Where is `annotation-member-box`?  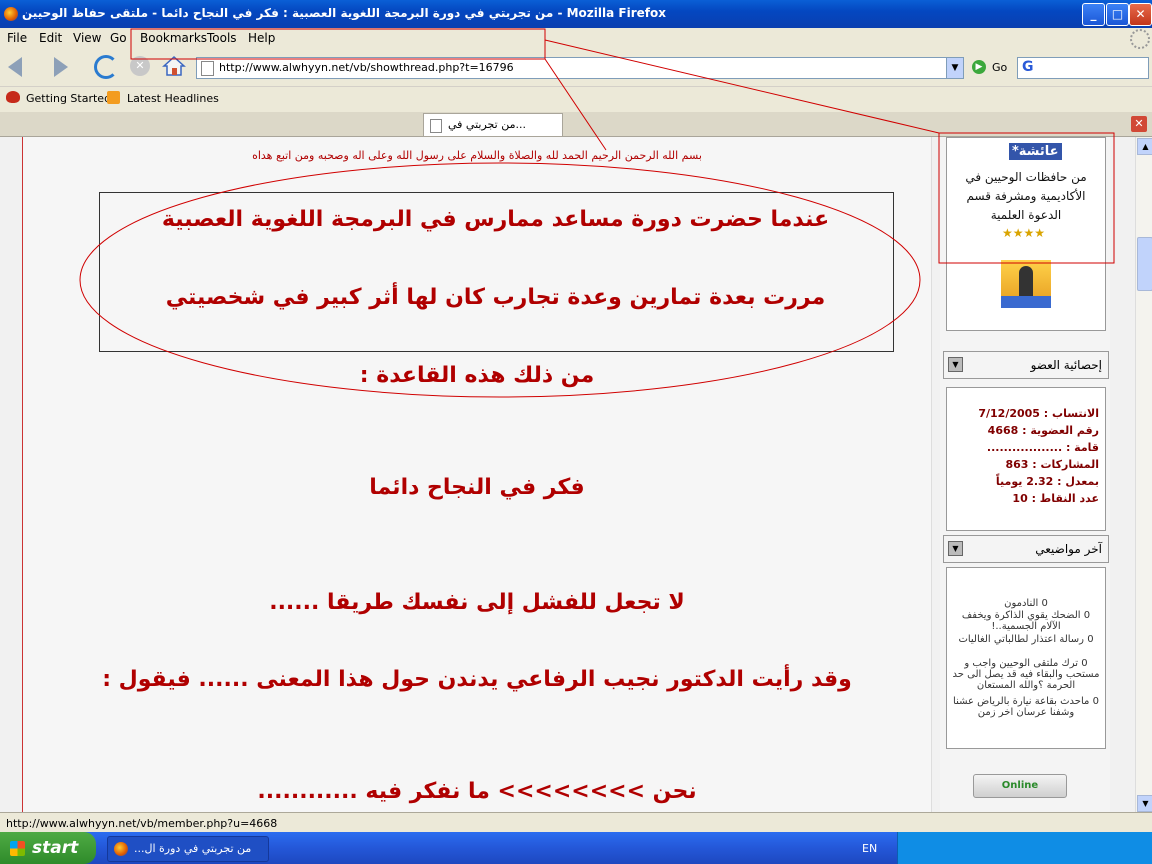 annotation-member-box is located at coordinates (1026, 198).